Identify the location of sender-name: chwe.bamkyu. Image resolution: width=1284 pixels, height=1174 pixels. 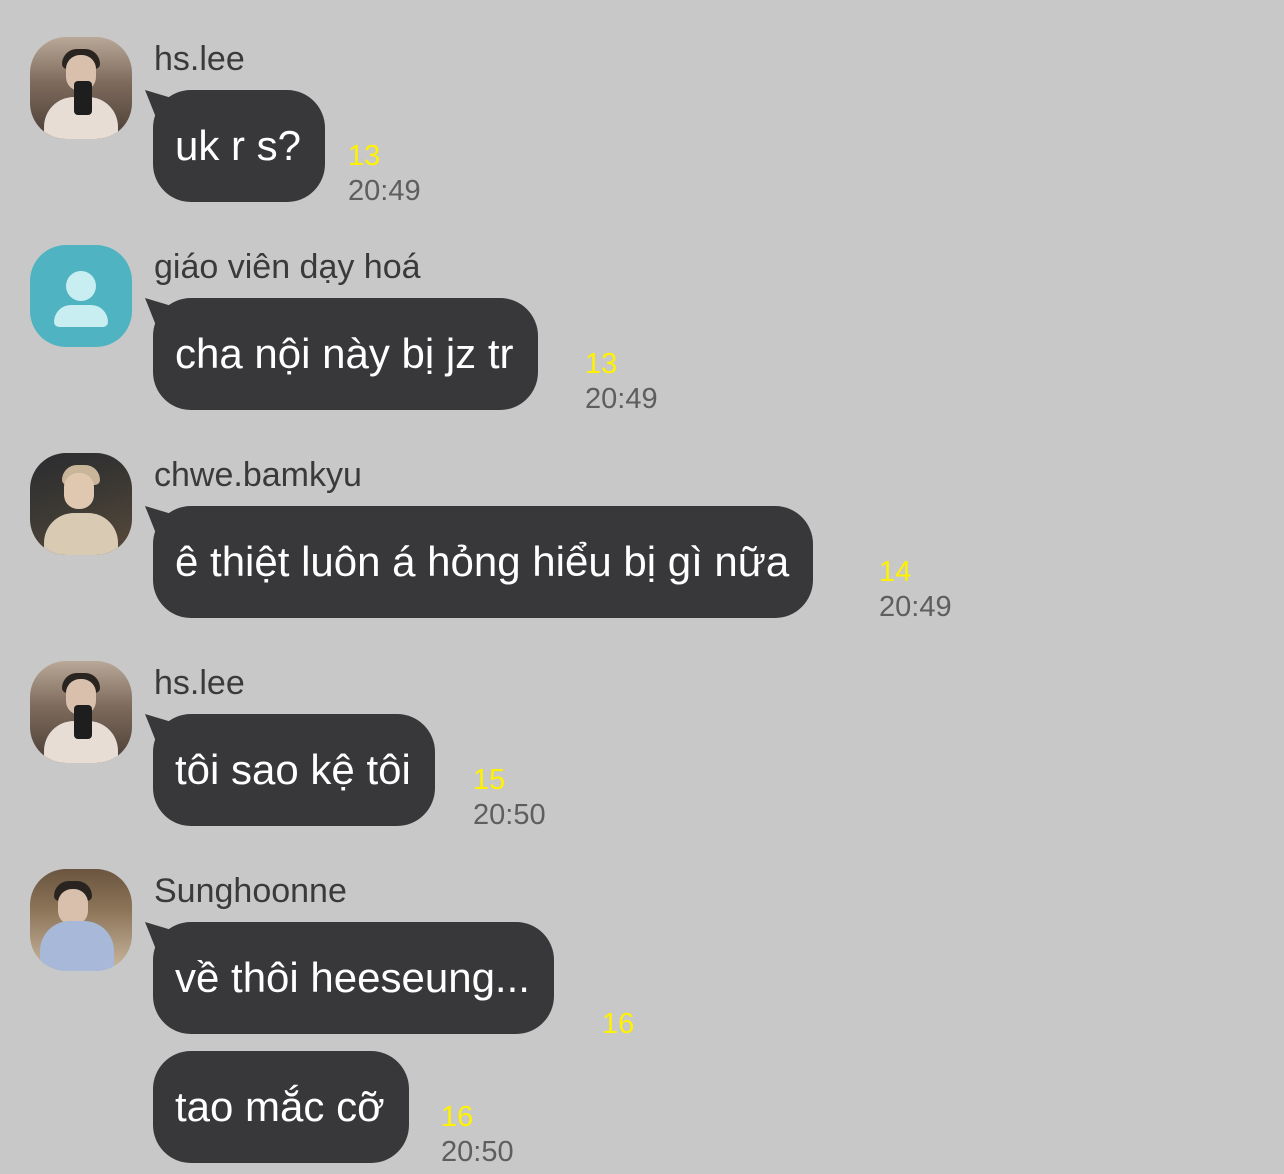
(258, 475).